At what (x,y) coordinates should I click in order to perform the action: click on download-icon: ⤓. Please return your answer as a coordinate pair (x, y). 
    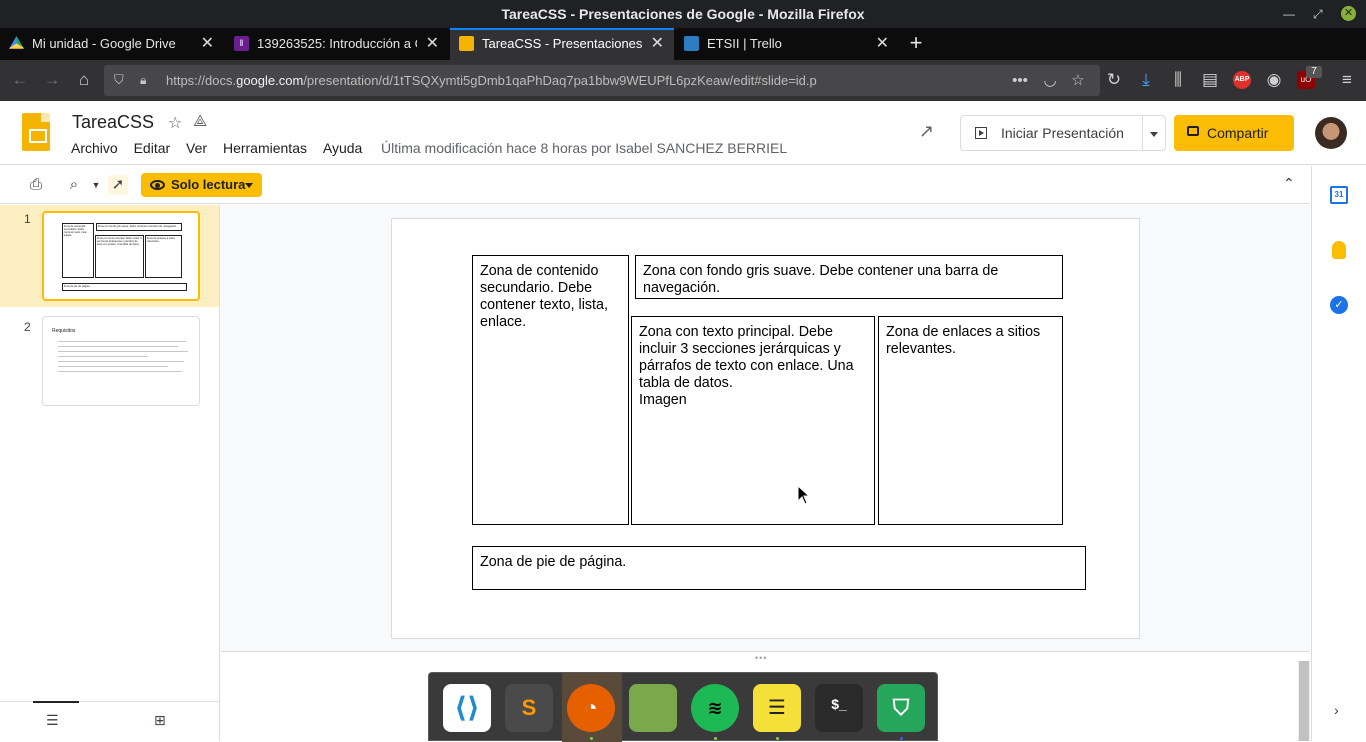
    Looking at the image, I should click on (1146, 80).